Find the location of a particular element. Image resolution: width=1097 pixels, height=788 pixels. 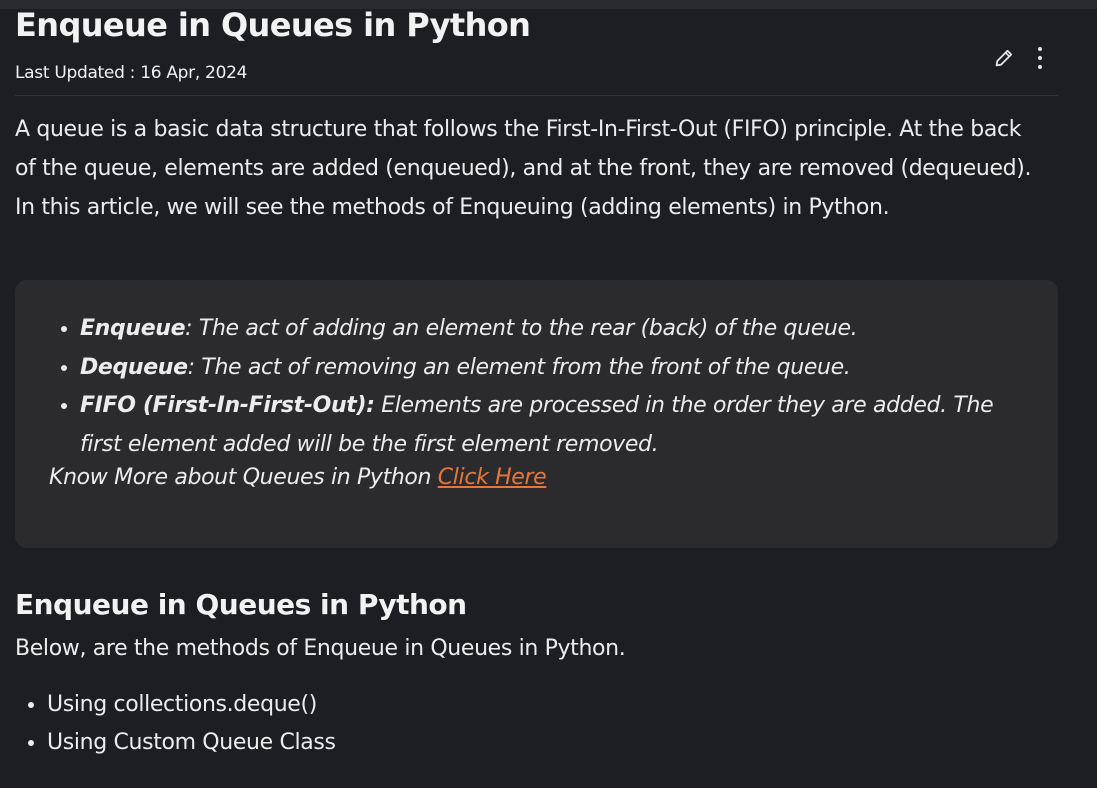

header-divider is located at coordinates (536, 95).